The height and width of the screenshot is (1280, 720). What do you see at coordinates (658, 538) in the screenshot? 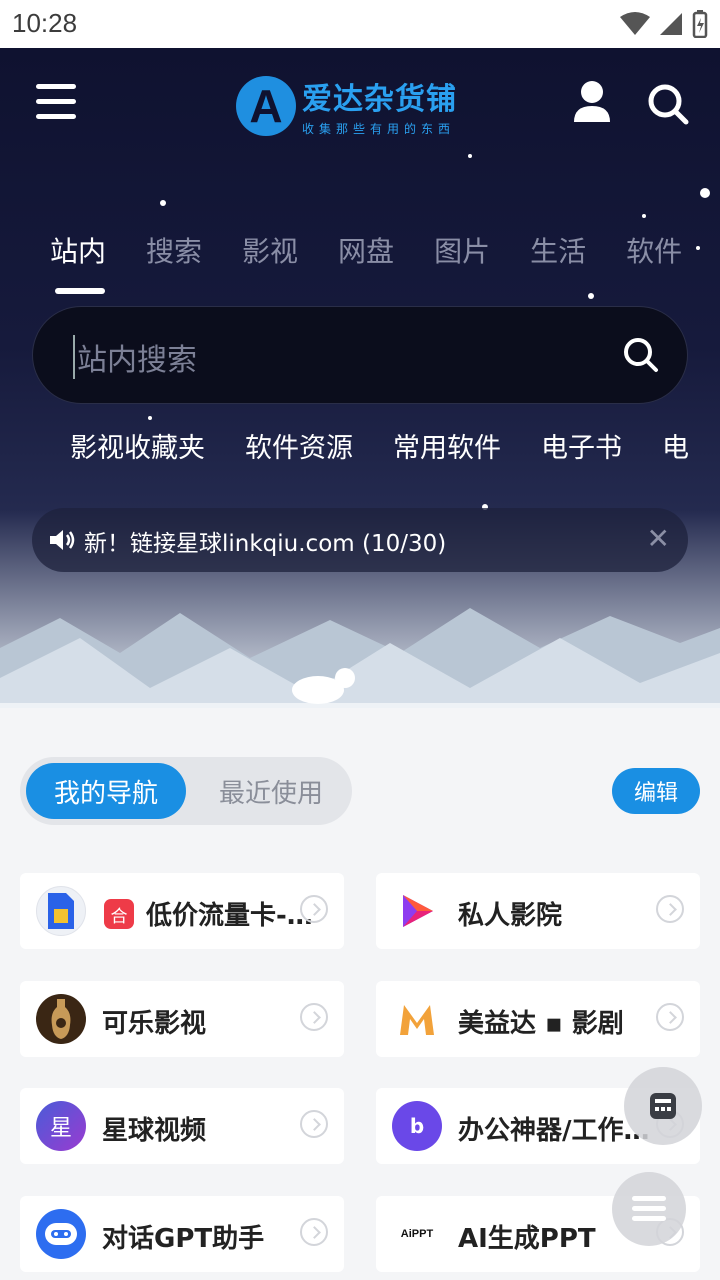
I see `close-icon: ✕` at bounding box center [658, 538].